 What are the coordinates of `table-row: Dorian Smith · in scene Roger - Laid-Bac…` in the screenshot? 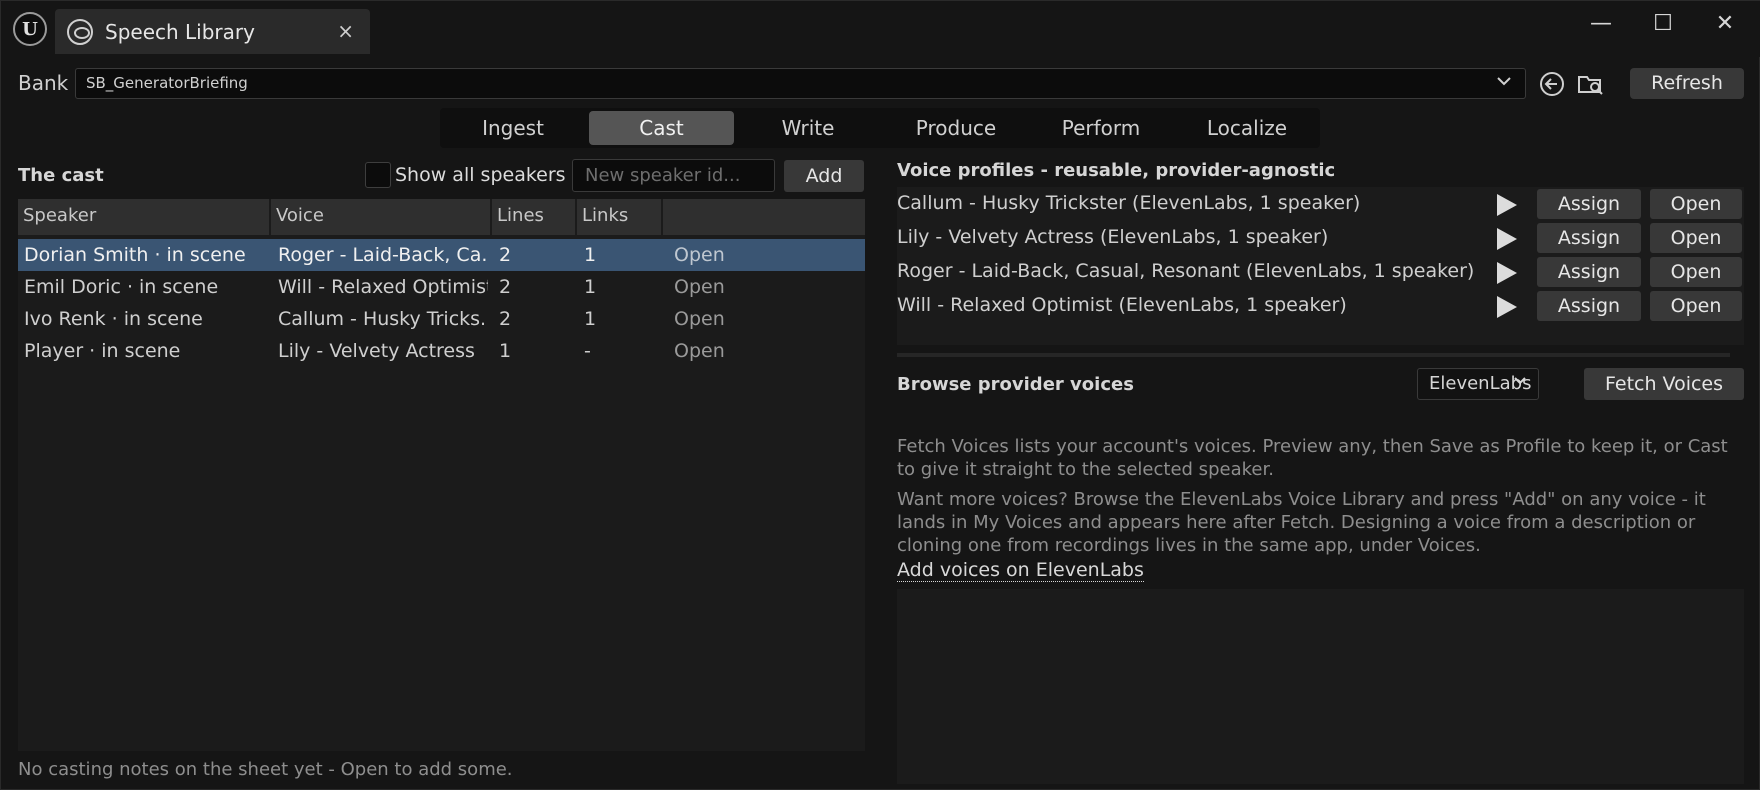 It's located at (441, 255).